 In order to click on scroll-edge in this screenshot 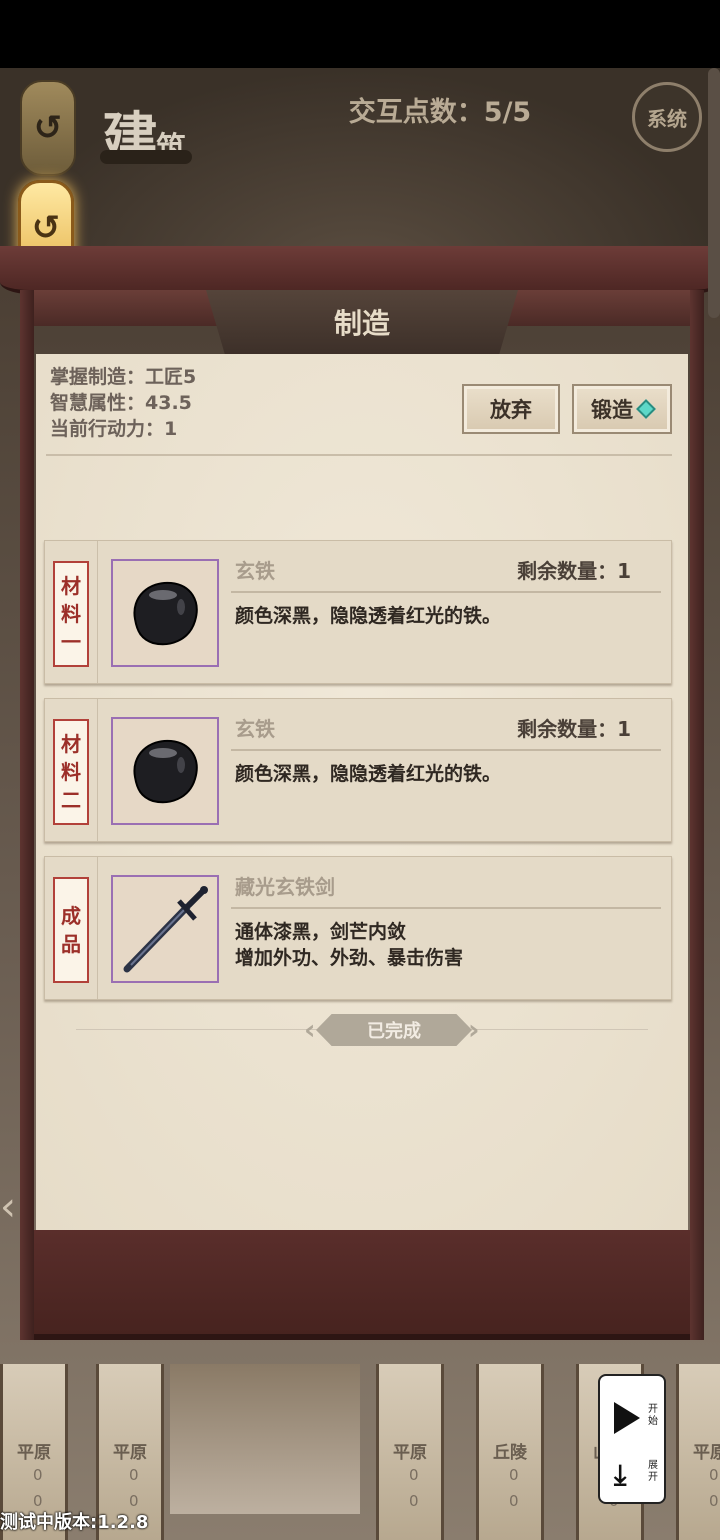, I will do `click(714, 193)`.